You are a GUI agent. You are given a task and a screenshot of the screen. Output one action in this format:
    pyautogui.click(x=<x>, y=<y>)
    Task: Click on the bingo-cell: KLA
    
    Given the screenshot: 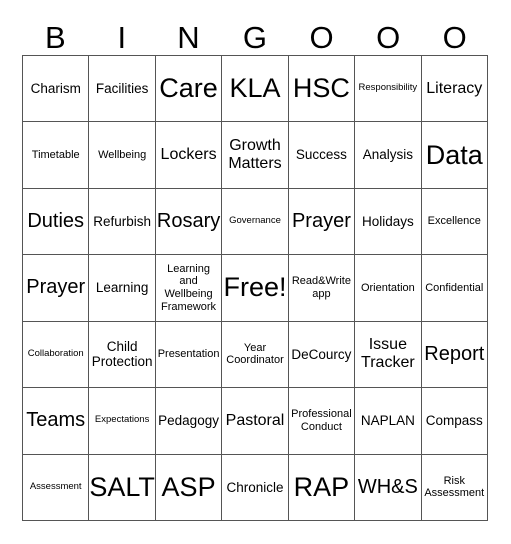 What is the action you would take?
    pyautogui.click(x=255, y=89)
    